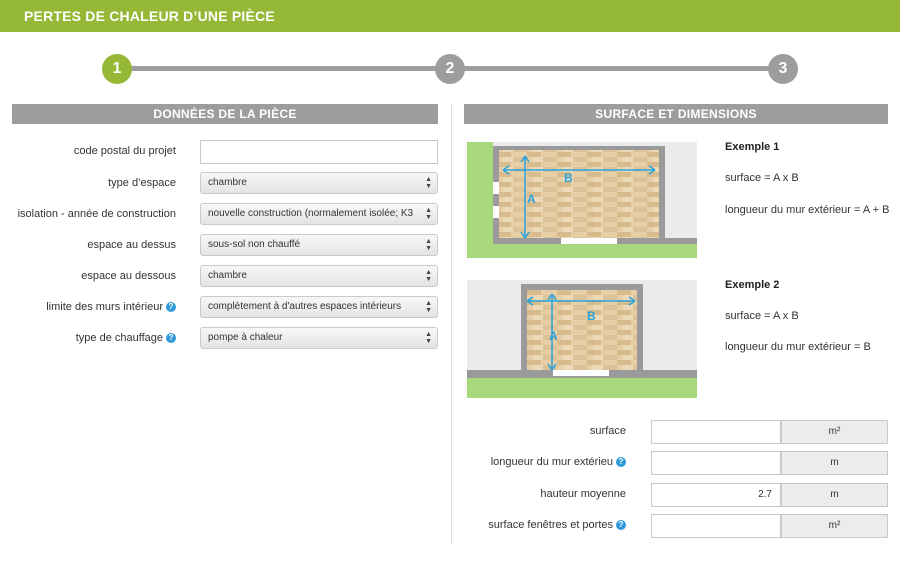 Image resolution: width=900 pixels, height=562 pixels. What do you see at coordinates (225, 114) in the screenshot?
I see `room-data-header: DONNÉES DE LA PIÈCE` at bounding box center [225, 114].